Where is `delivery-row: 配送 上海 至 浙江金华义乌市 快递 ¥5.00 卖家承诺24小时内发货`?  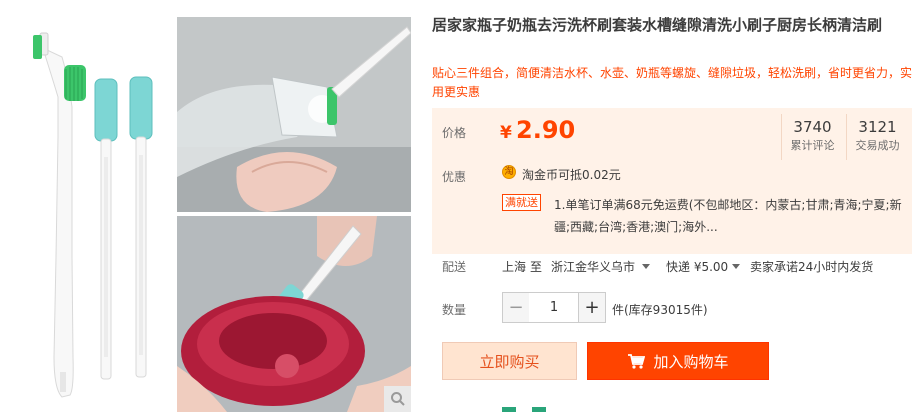
delivery-row: 配送 上海 至 浙江金华义乌市 快递 ¥5.00 卖家承诺24小时内发货 is located at coordinates (672, 268).